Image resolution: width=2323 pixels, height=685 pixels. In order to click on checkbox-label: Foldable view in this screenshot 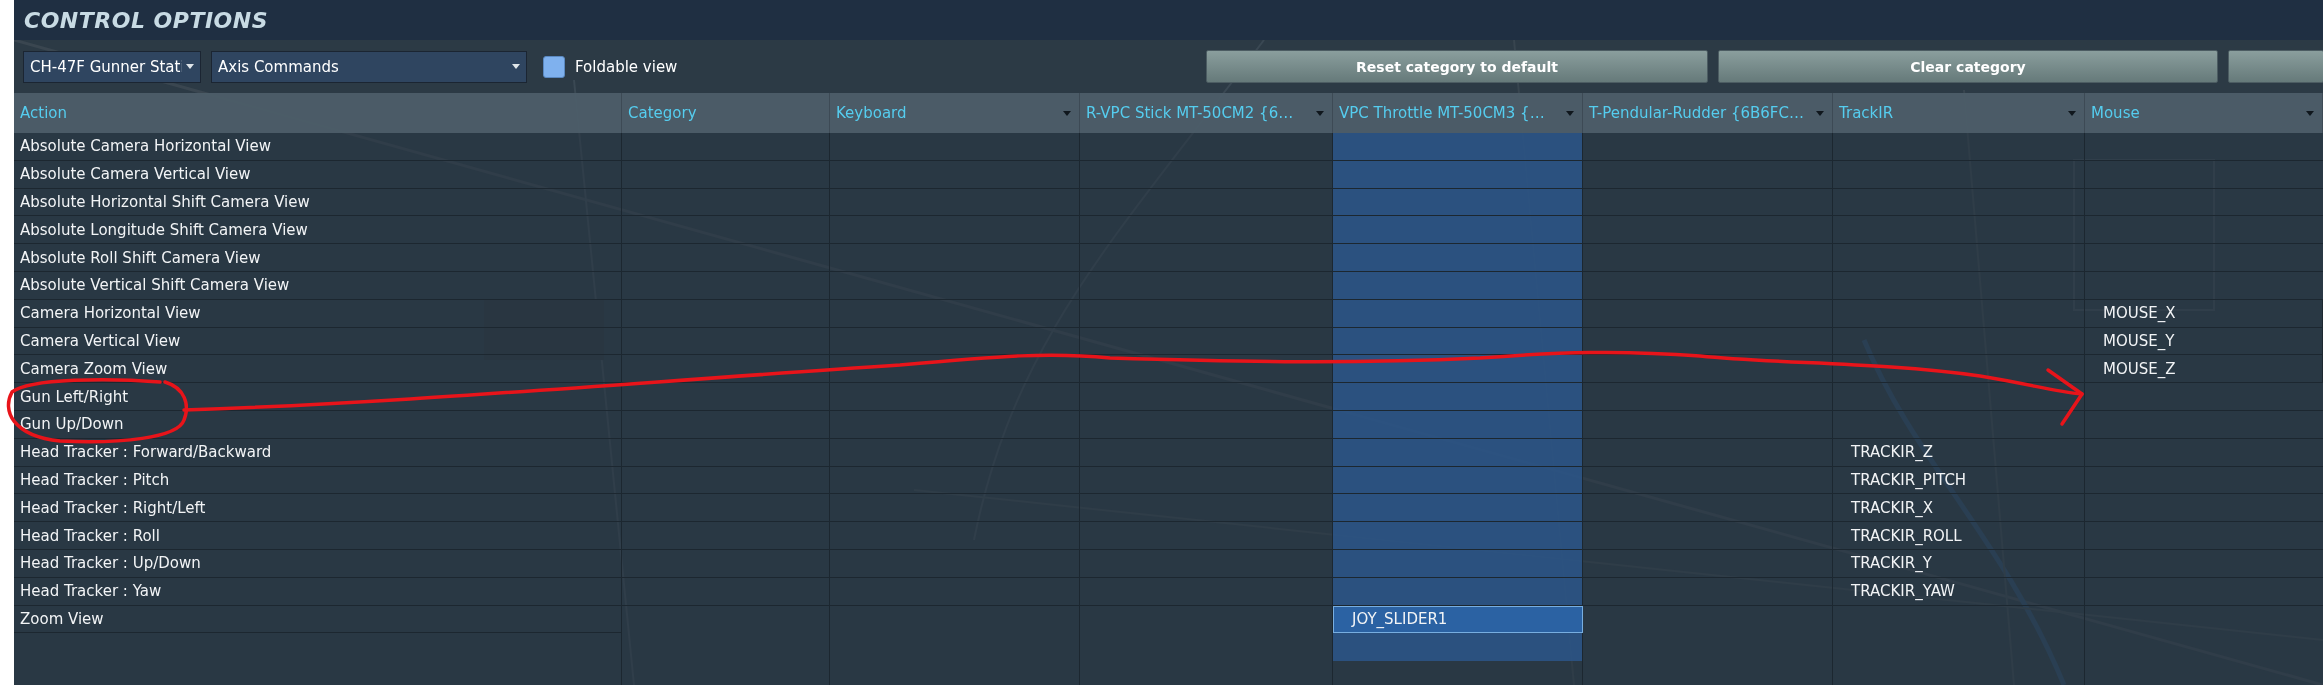, I will do `click(626, 66)`.